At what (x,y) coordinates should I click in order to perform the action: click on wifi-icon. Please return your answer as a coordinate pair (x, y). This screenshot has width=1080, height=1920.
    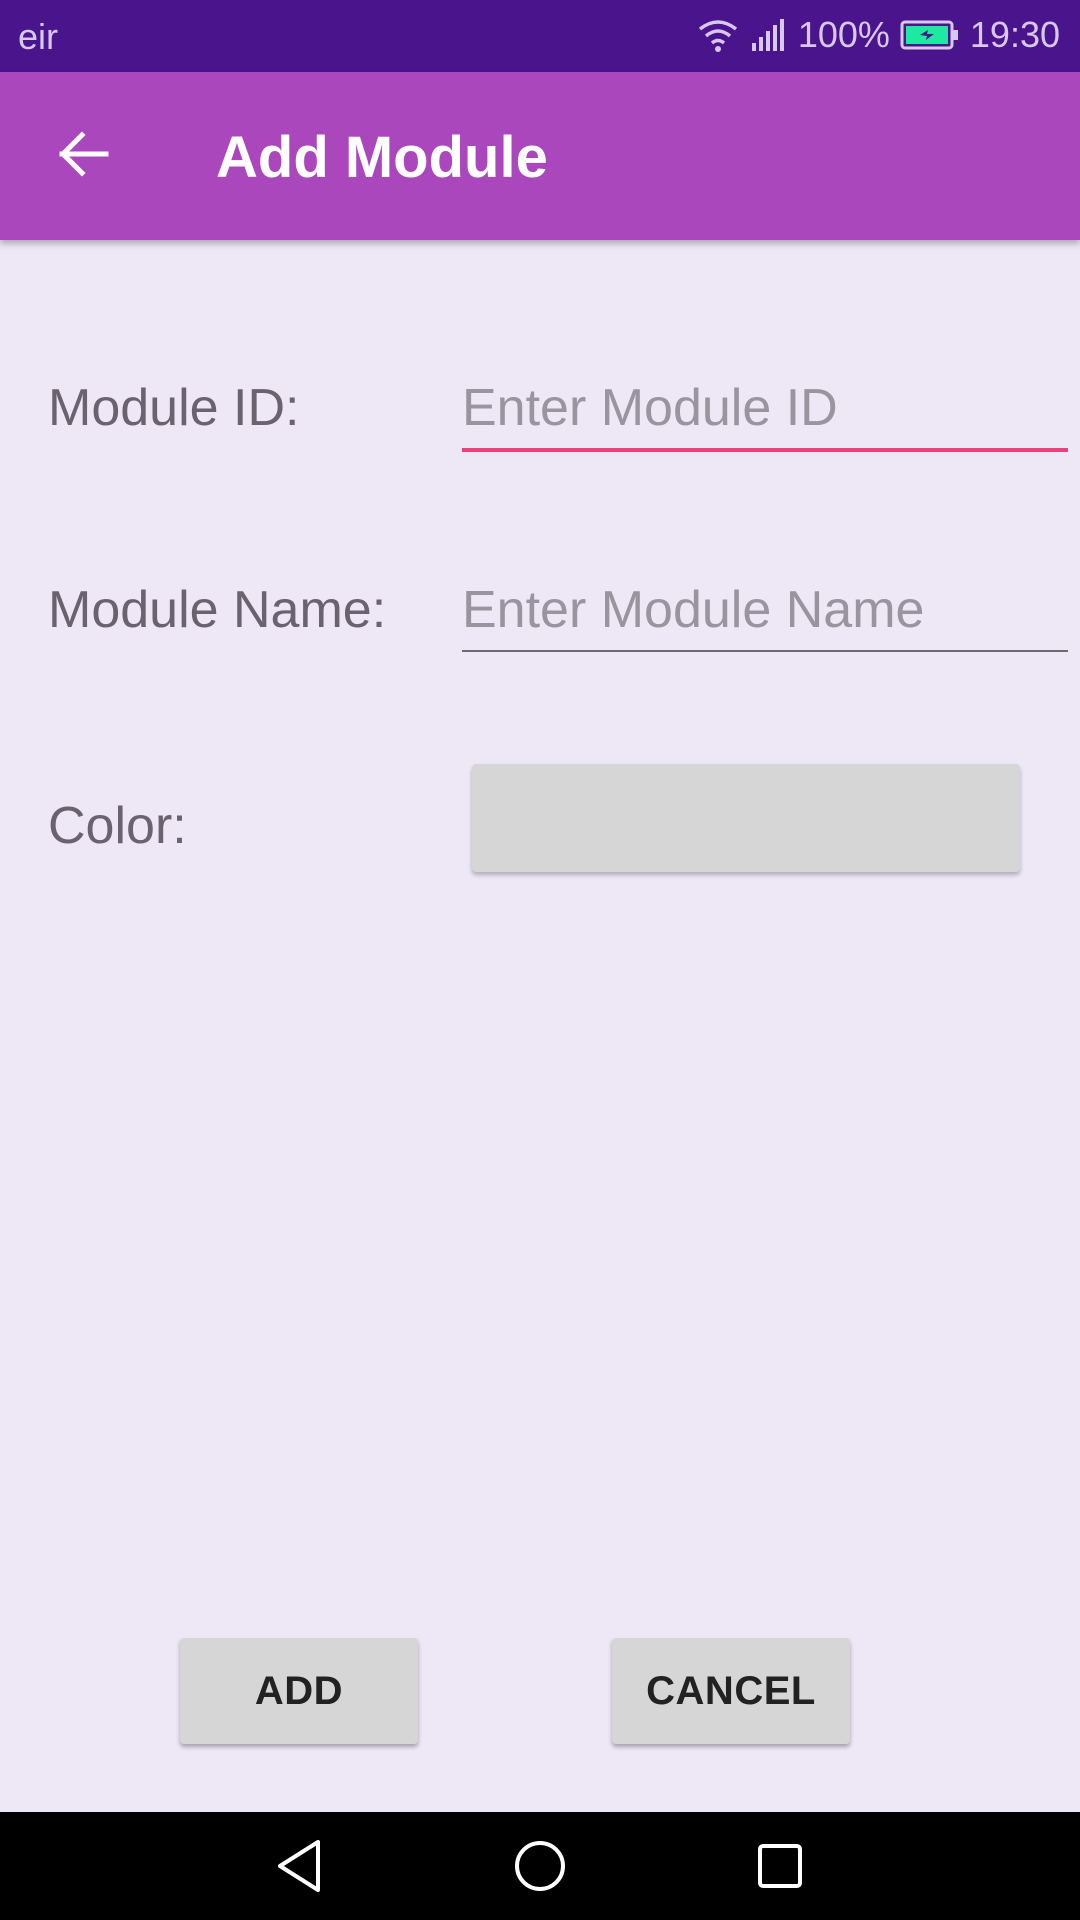
    Looking at the image, I should click on (718, 35).